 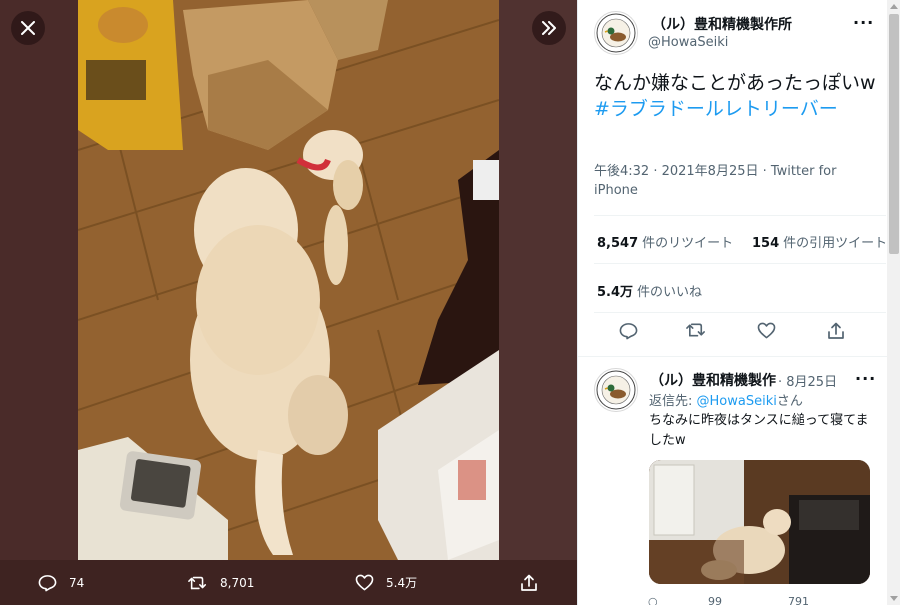 I want to click on tweet-text: なんか嫌なことがあったっぽいw, so click(x=735, y=83).